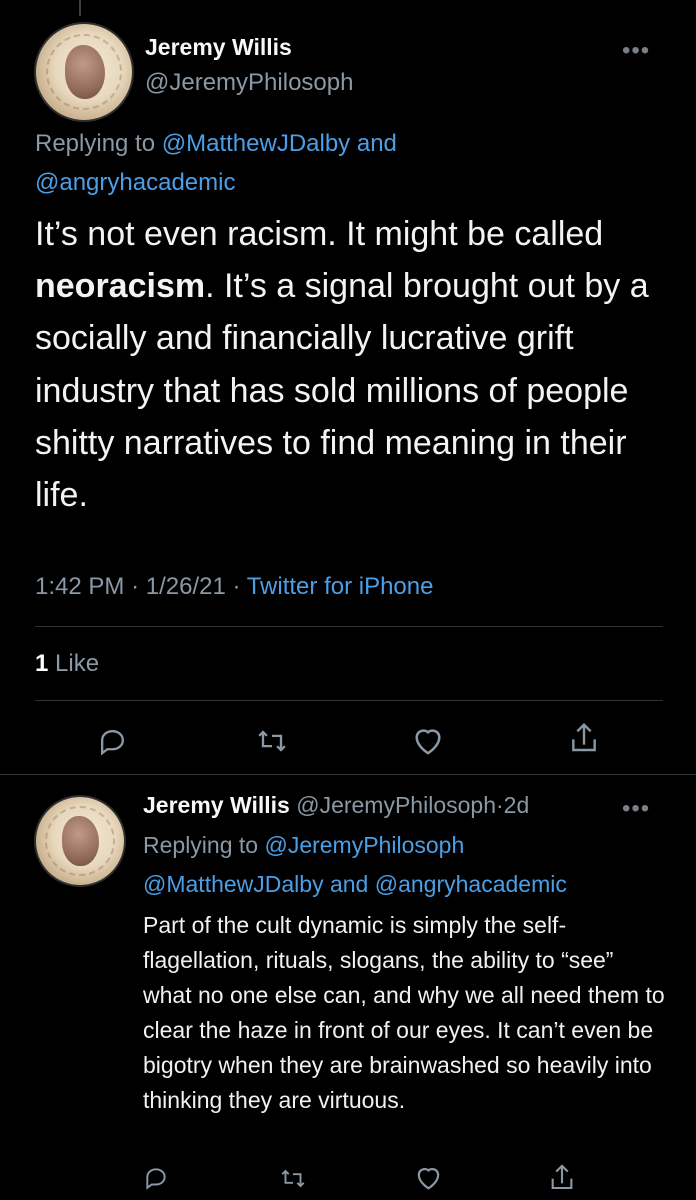 This screenshot has height=1200, width=696. I want to click on reply-author-avatar, so click(80, 841).